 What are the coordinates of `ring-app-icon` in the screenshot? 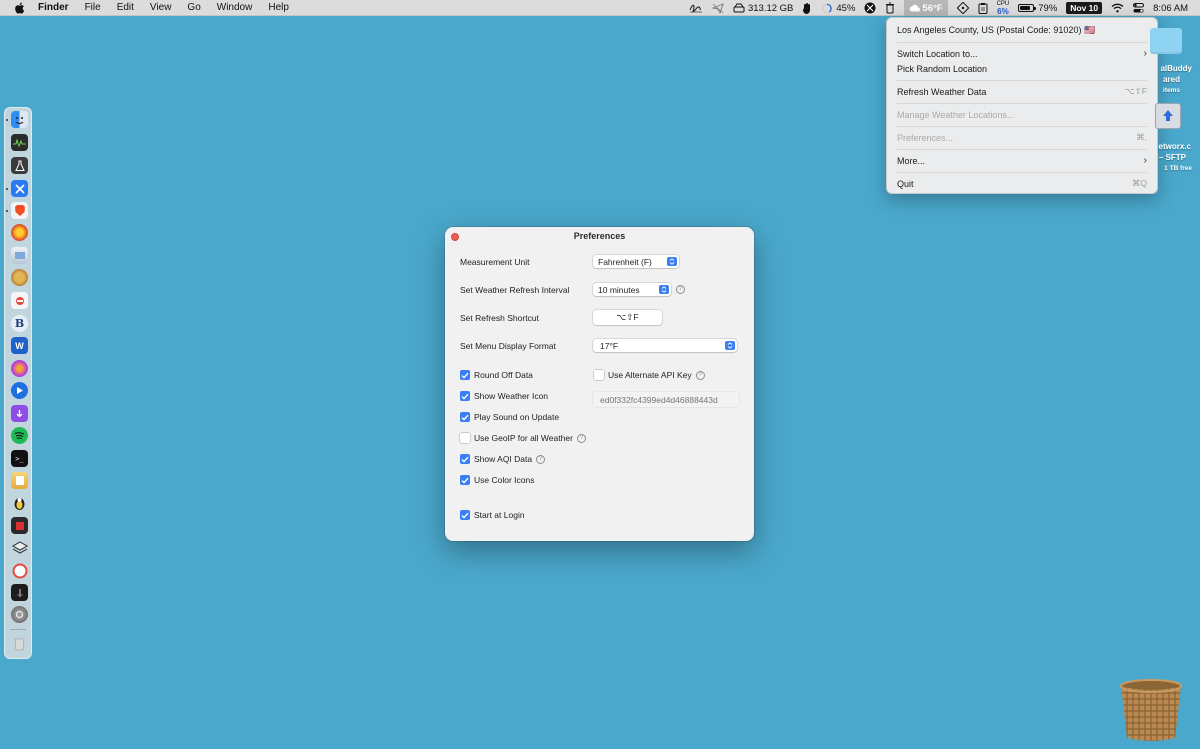 It's located at (19, 570).